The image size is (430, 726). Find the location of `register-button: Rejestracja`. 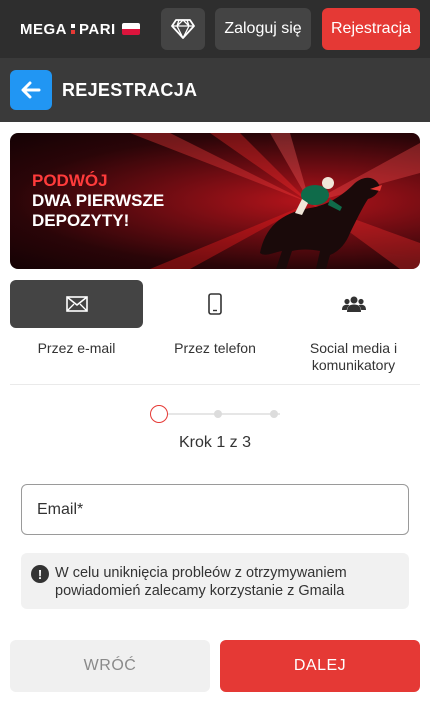

register-button: Rejestracja is located at coordinates (371, 29).